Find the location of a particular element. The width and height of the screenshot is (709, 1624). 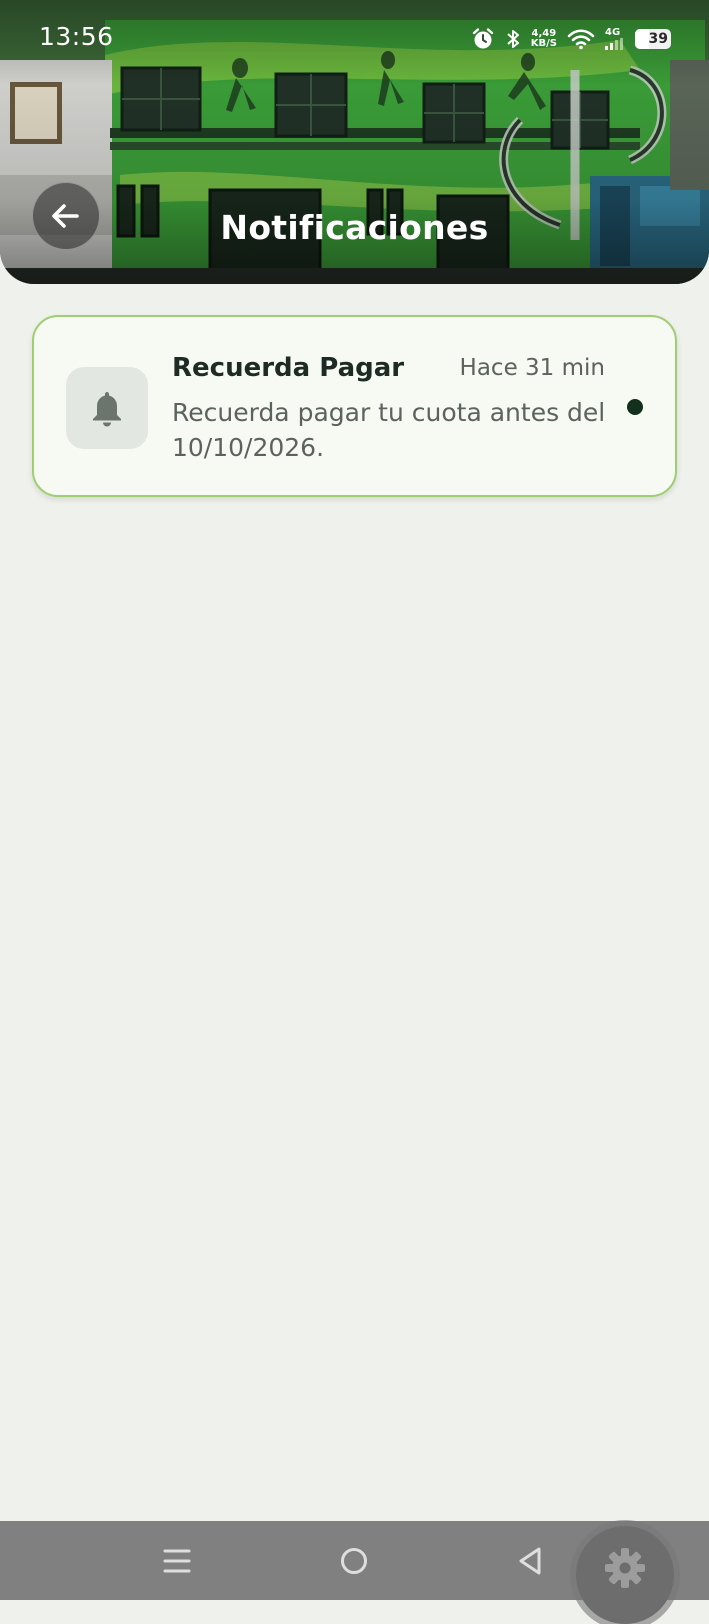

notification-icon-box is located at coordinates (107, 408).